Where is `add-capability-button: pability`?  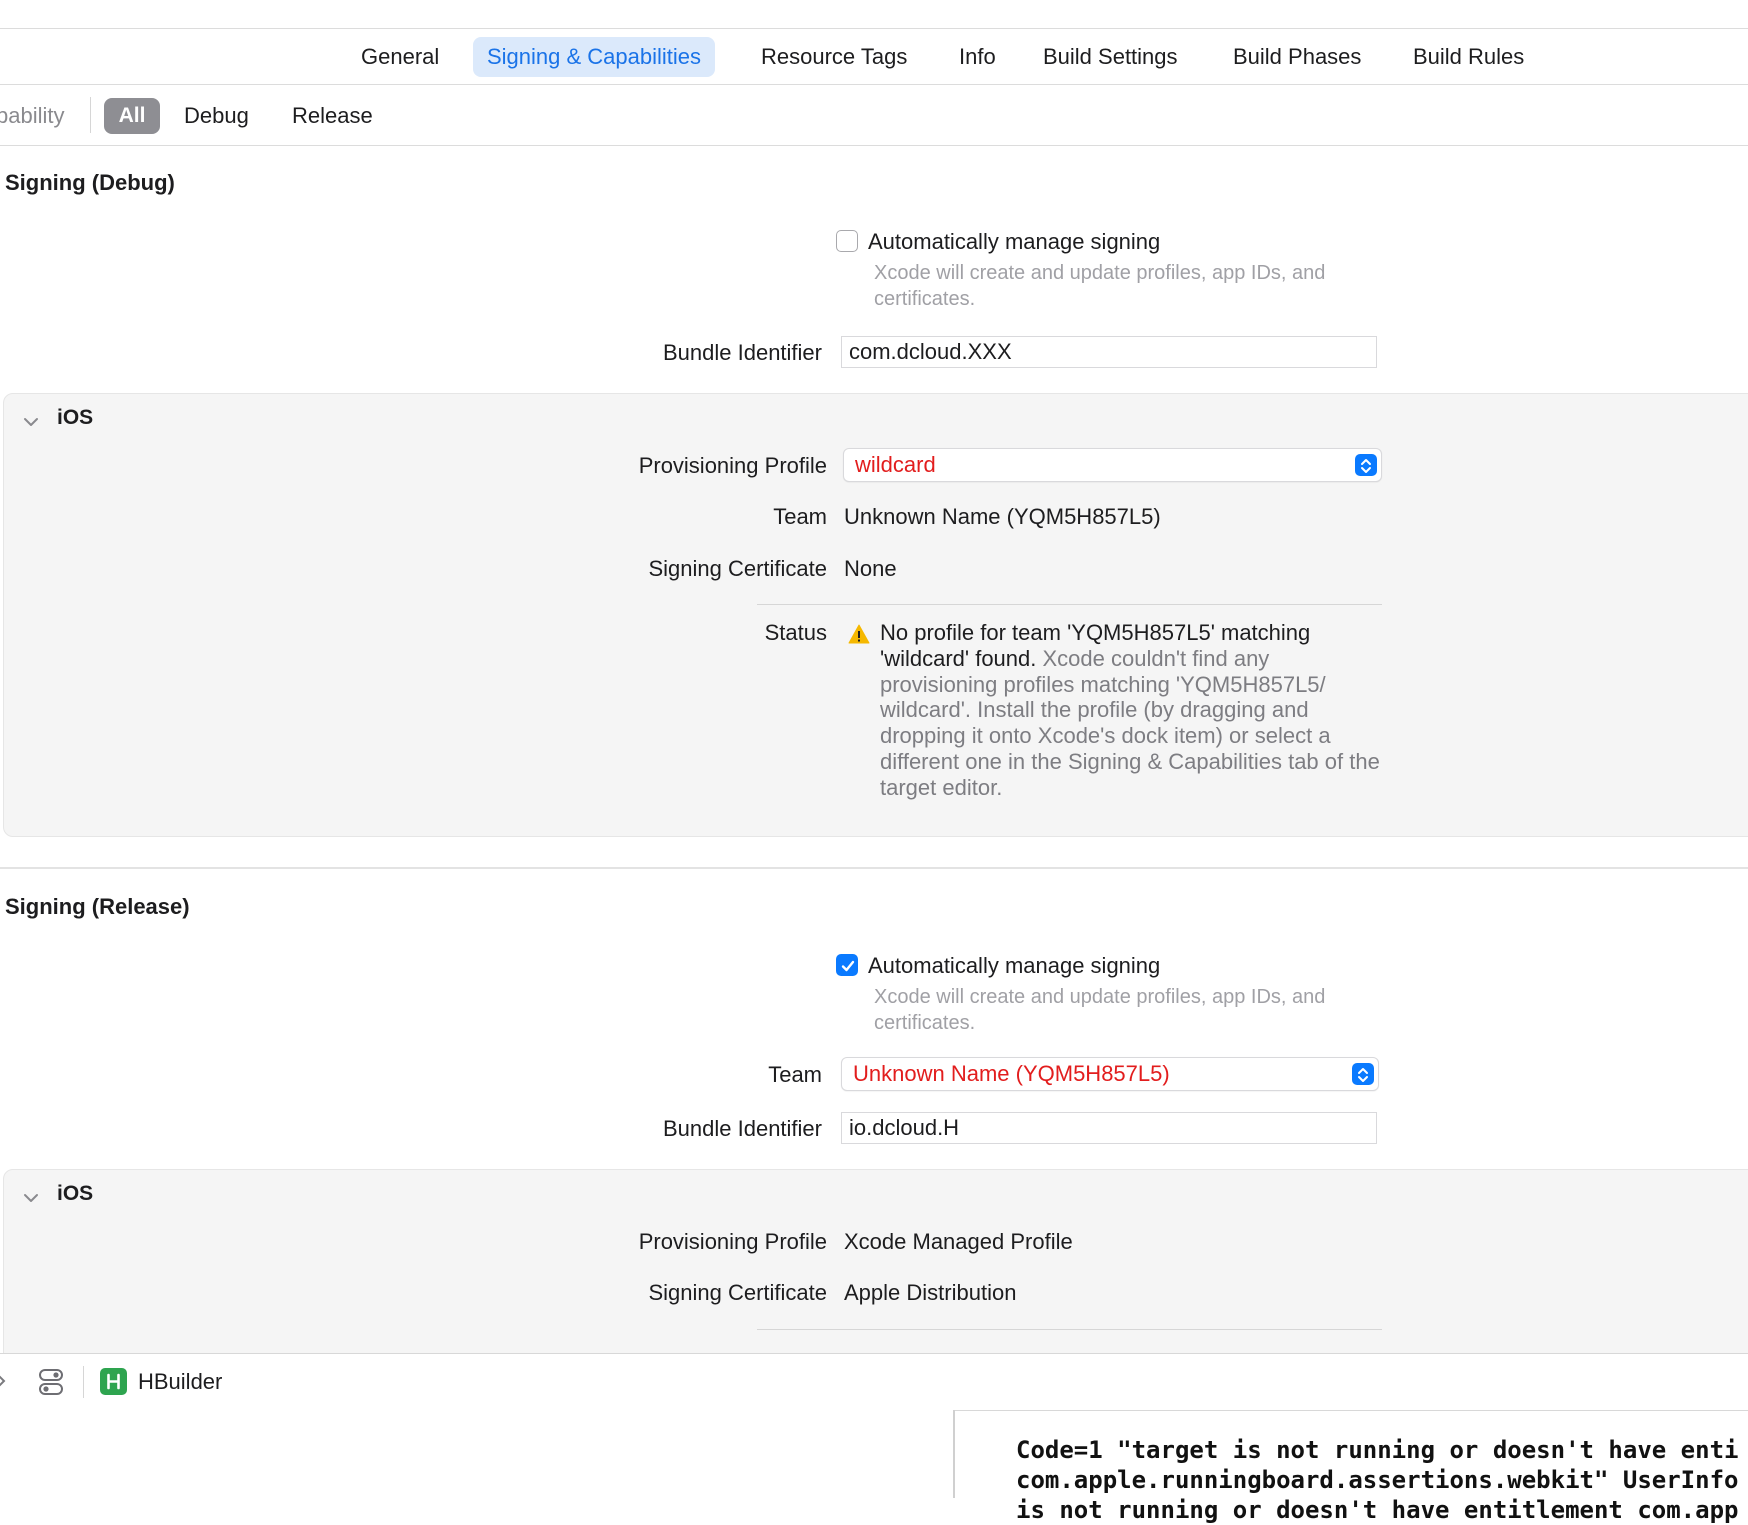
add-capability-button: pability is located at coordinates (32, 116).